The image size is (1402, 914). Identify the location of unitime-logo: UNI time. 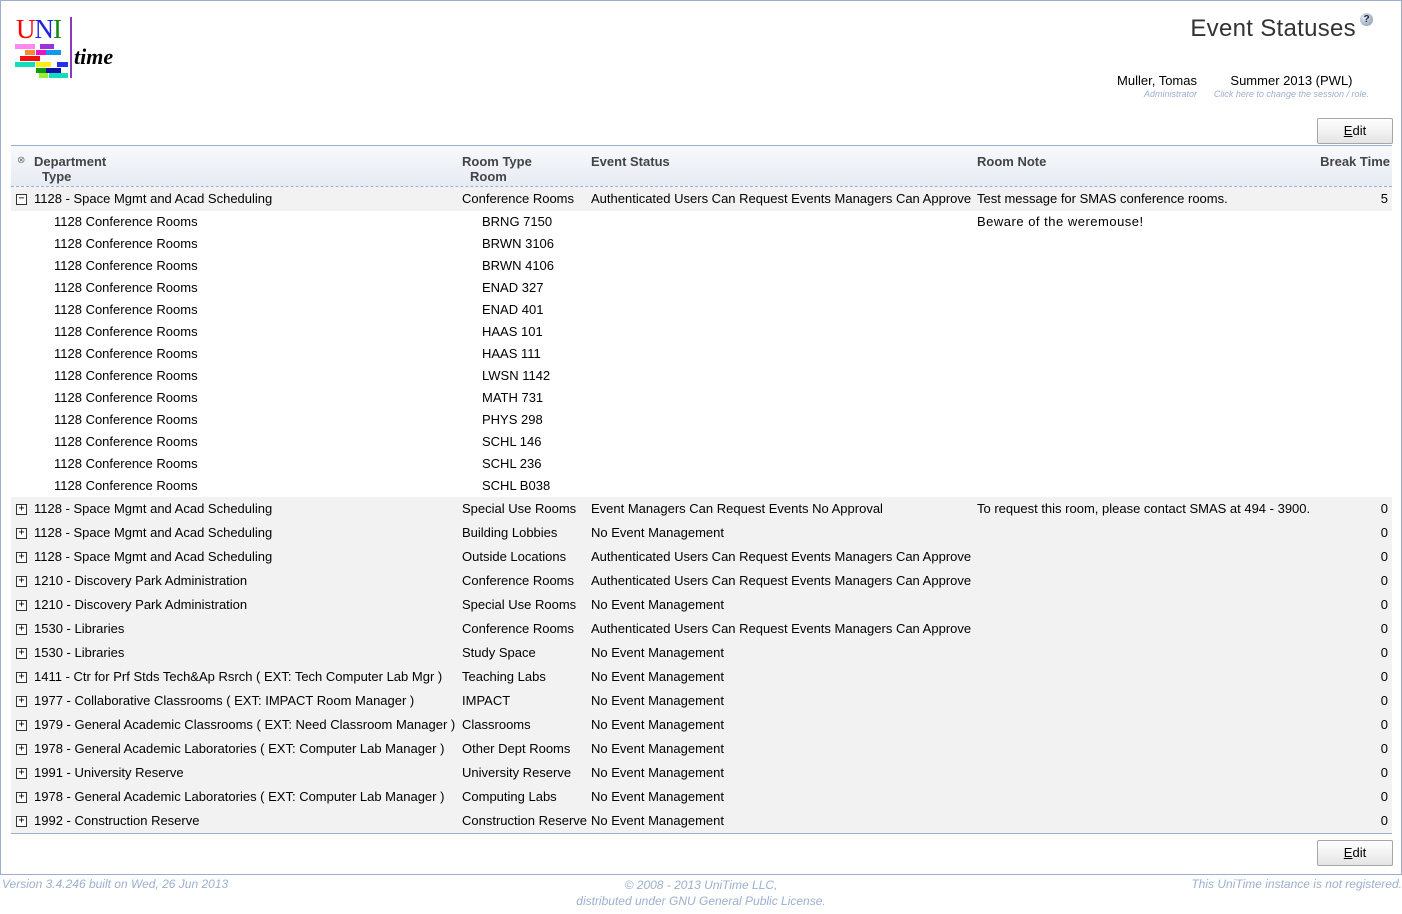
(69, 47).